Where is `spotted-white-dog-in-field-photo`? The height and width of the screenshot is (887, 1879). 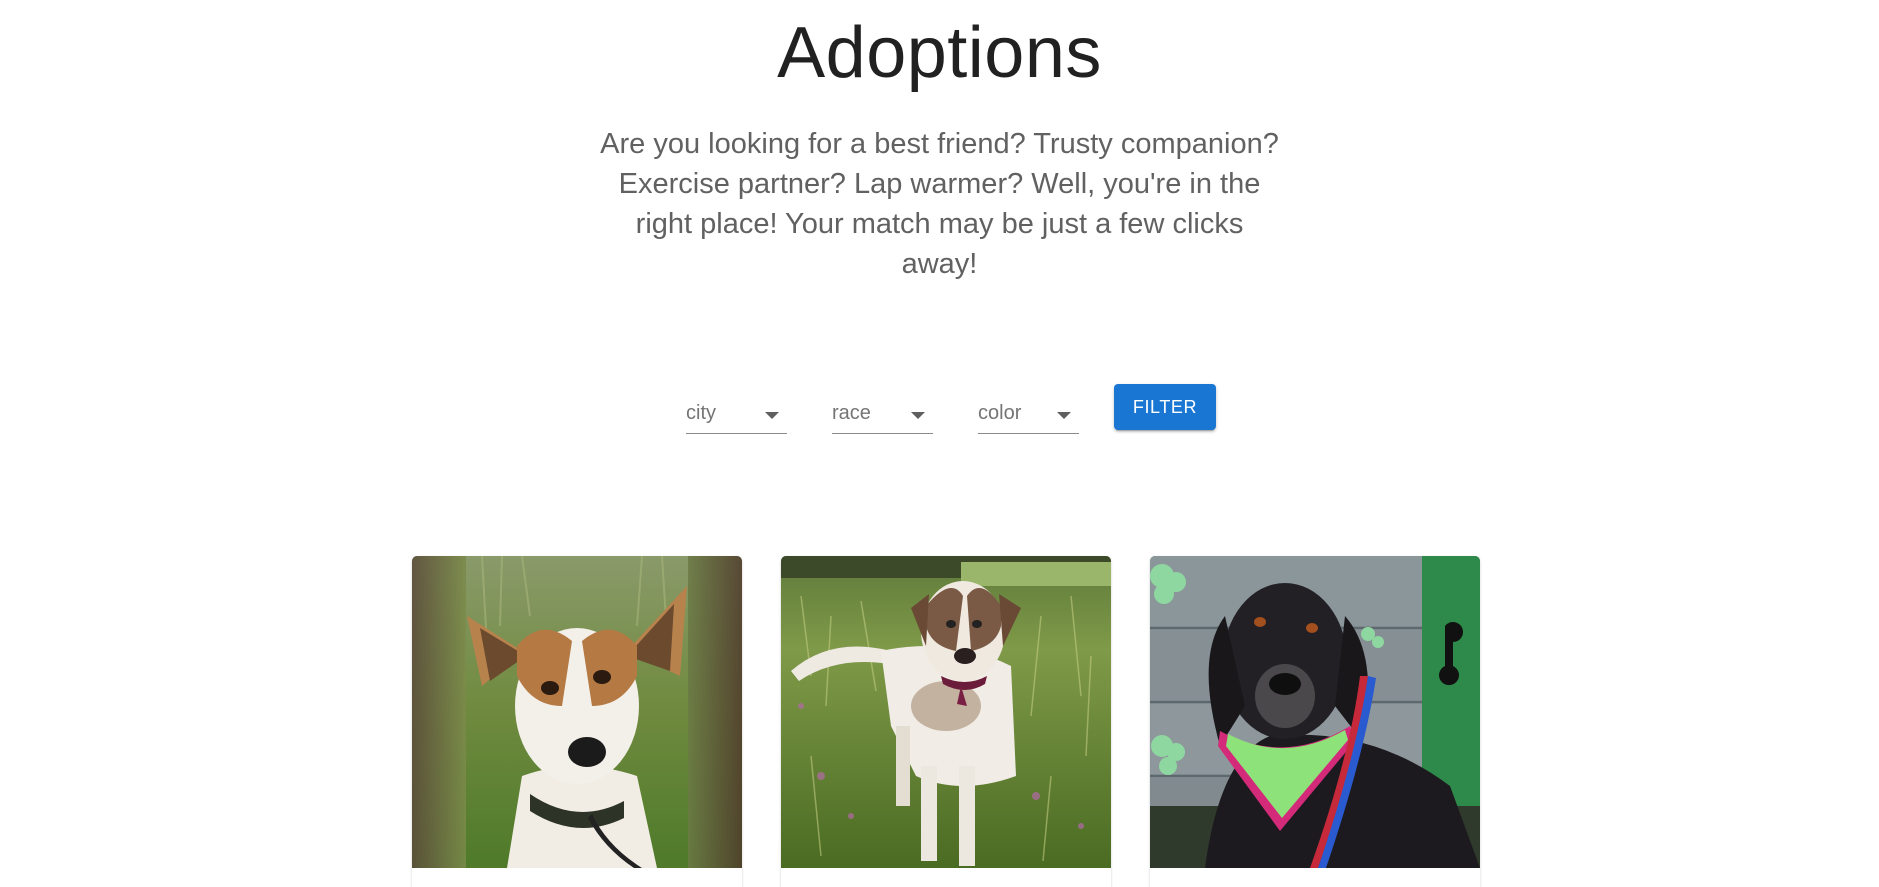
spotted-white-dog-in-field-photo is located at coordinates (946, 712).